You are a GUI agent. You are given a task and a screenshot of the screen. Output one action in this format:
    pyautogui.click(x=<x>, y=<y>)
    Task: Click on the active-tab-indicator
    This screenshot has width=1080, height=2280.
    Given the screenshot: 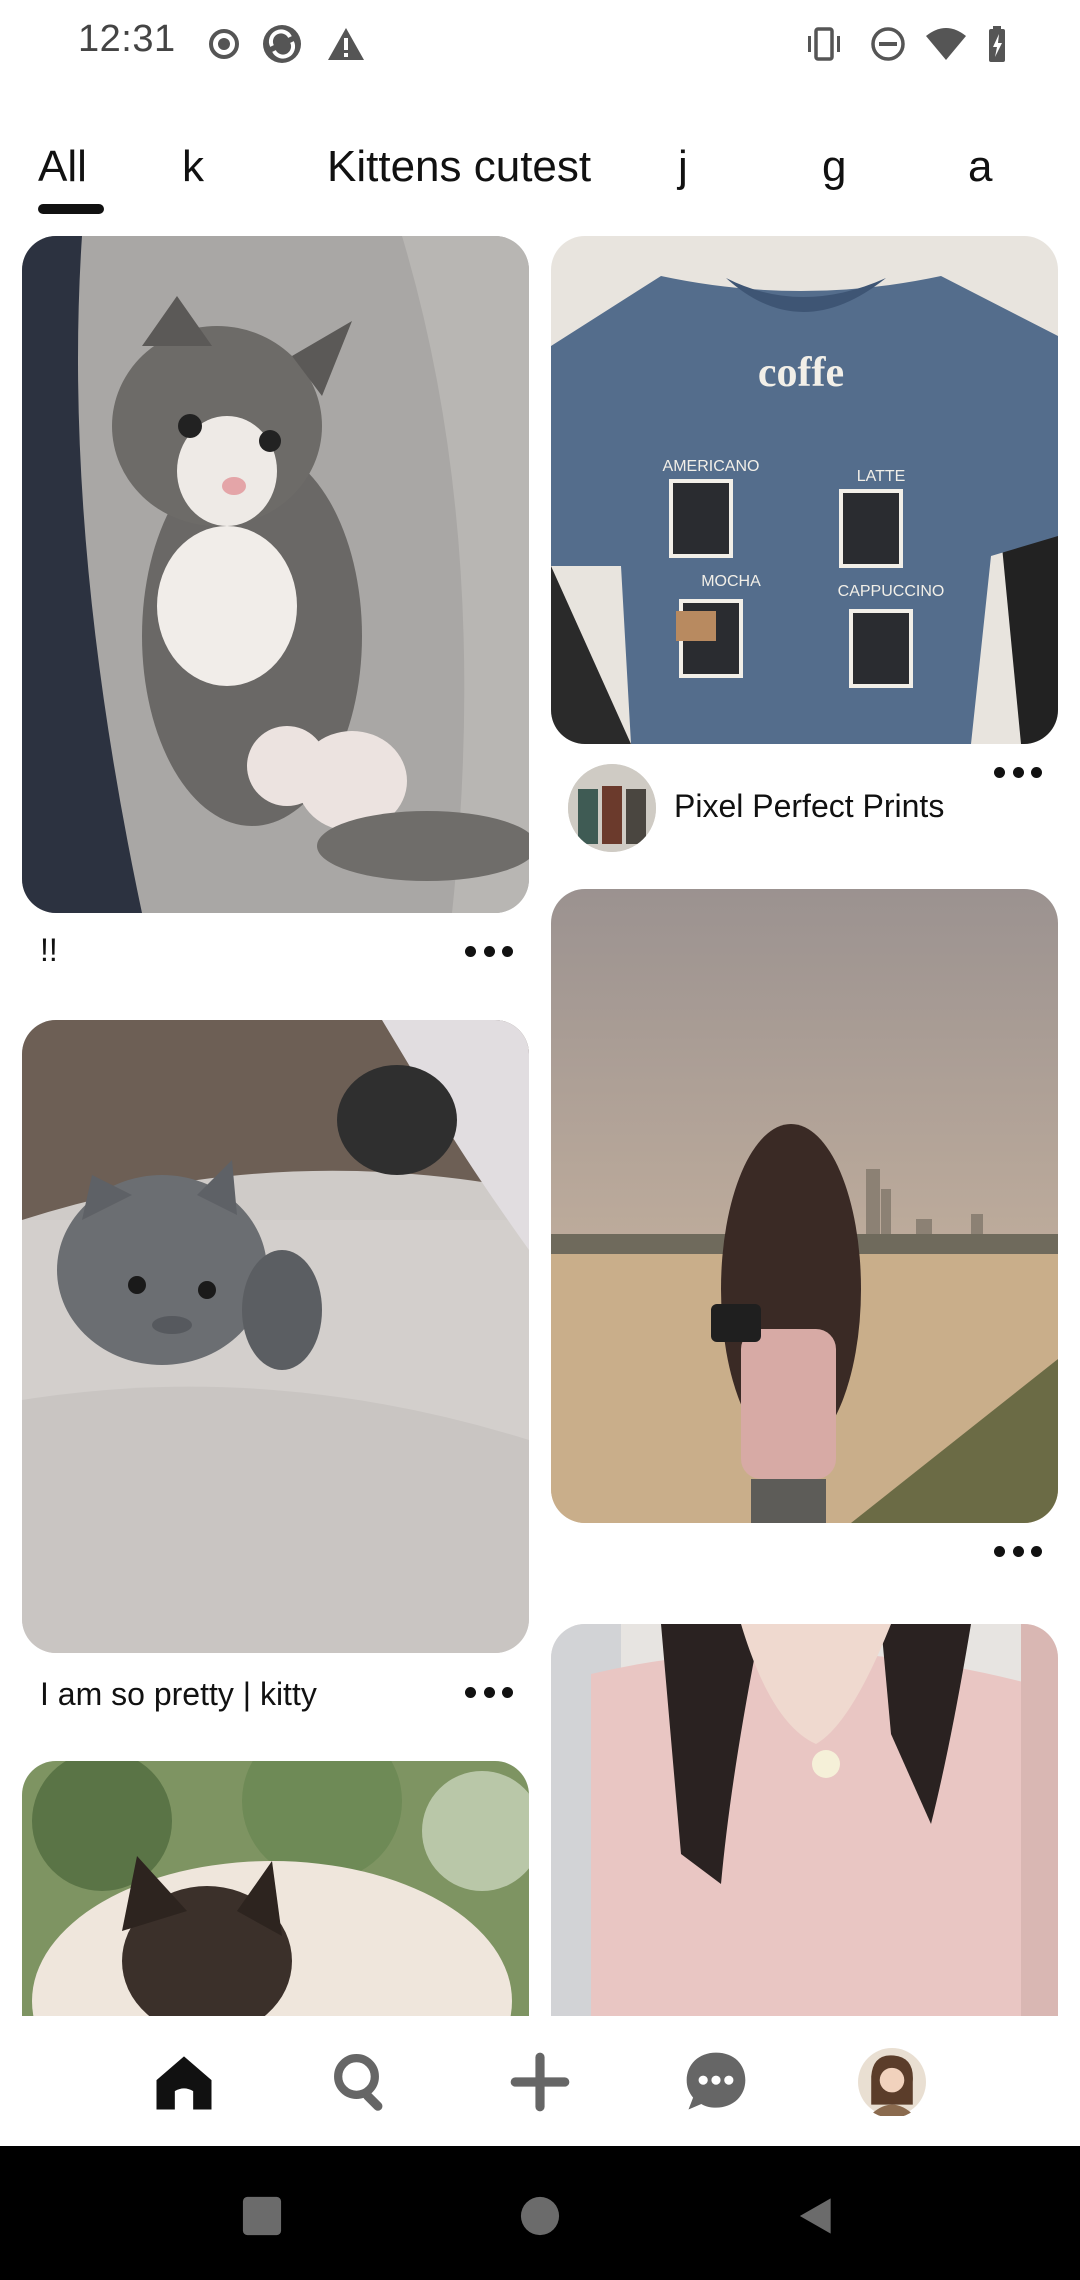 What is the action you would take?
    pyautogui.click(x=71, y=209)
    